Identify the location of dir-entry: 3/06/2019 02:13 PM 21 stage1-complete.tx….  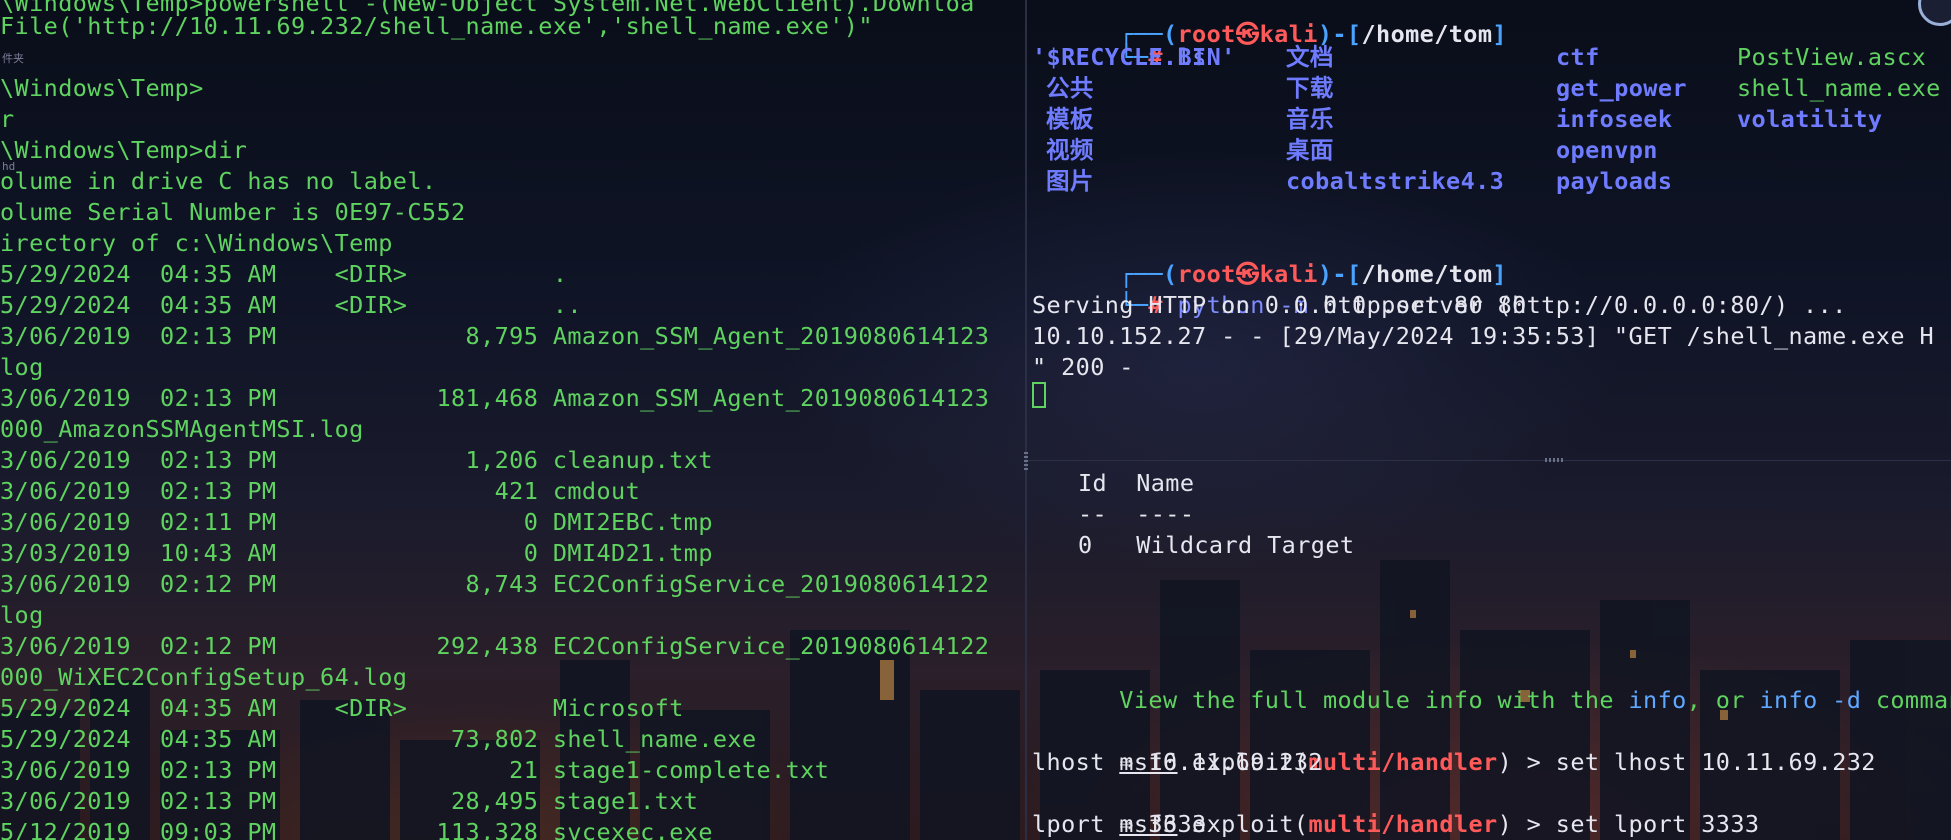
(415, 770).